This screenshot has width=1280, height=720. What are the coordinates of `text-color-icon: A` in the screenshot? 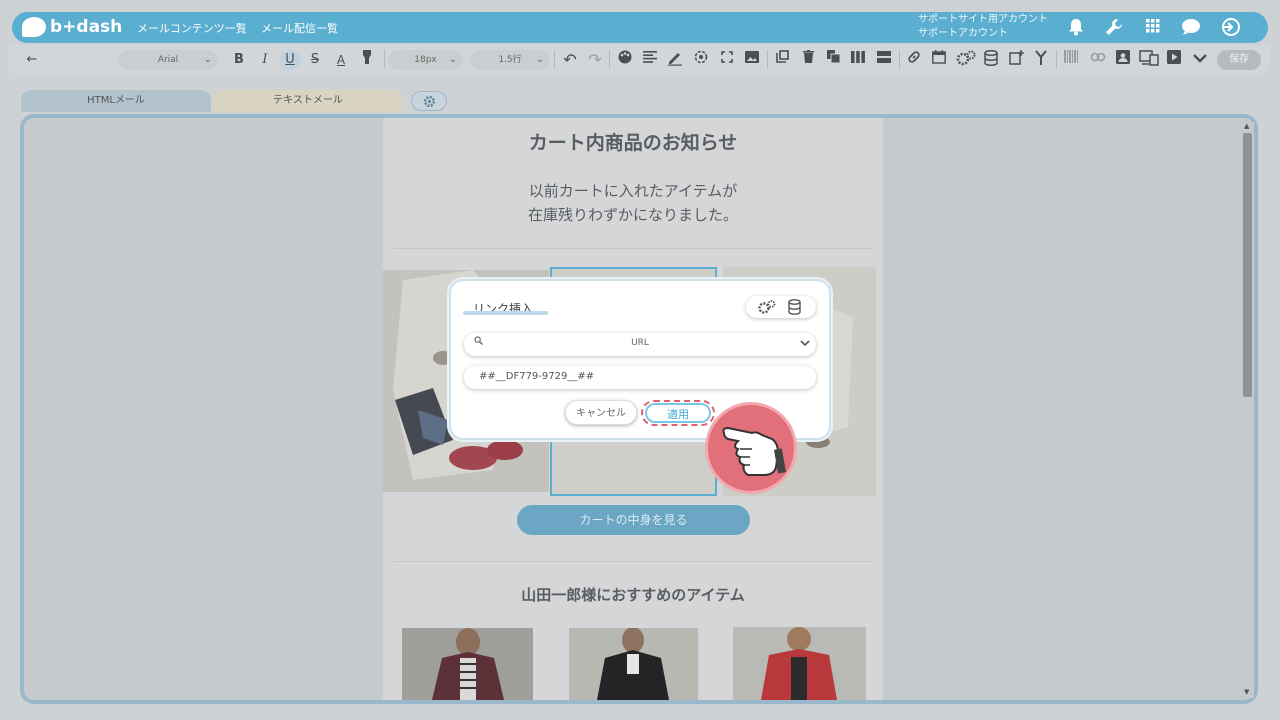 It's located at (341, 60).